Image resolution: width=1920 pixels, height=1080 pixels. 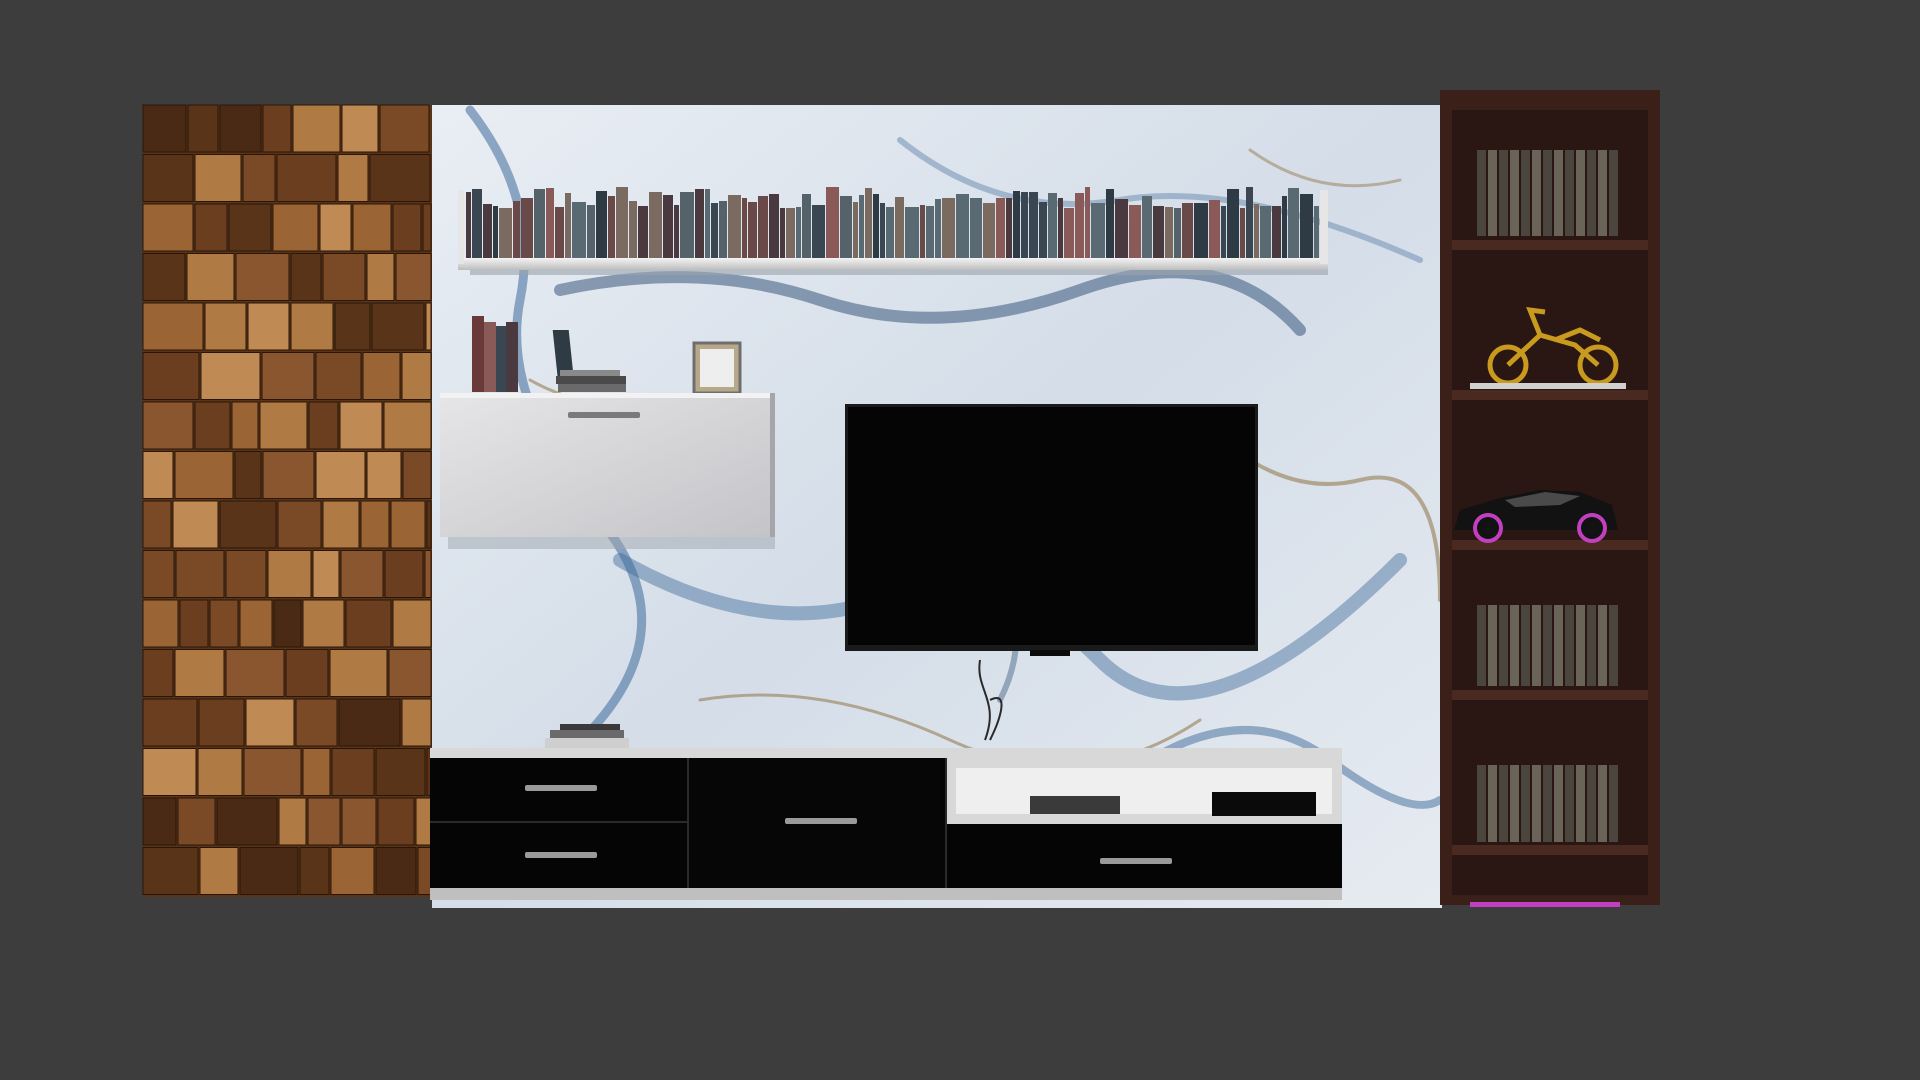 What do you see at coordinates (886, 812) in the screenshot?
I see `tv-console` at bounding box center [886, 812].